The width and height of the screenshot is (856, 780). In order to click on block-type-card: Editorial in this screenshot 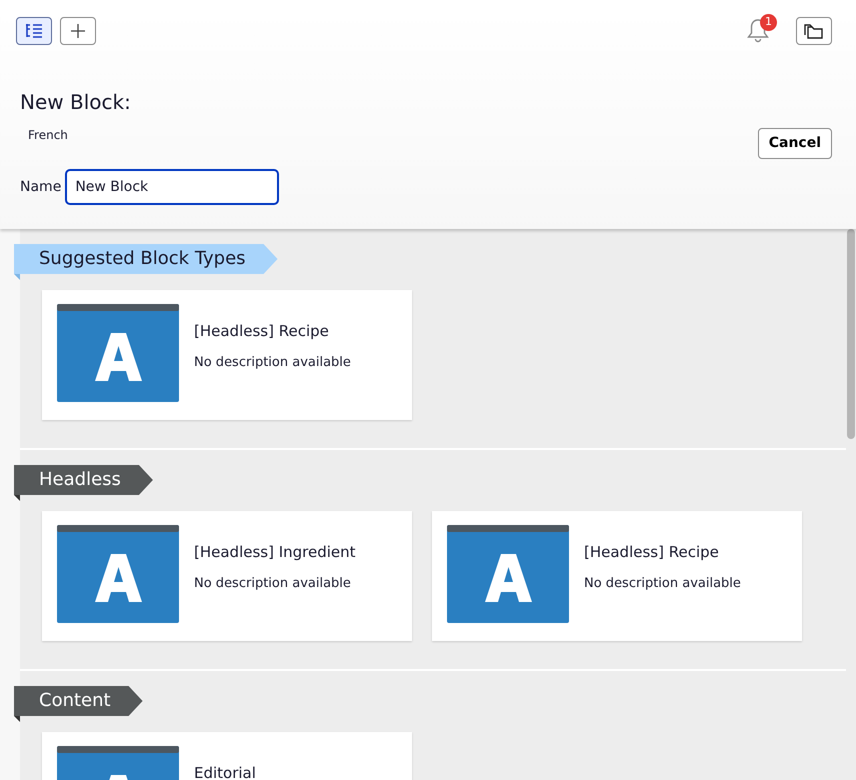, I will do `click(227, 756)`.